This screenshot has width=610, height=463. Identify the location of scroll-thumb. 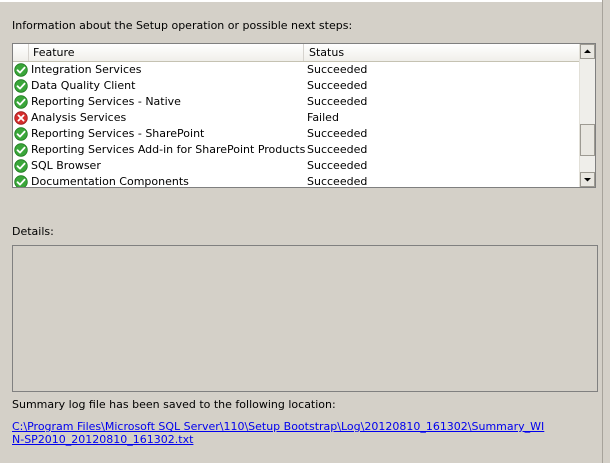
(587, 140).